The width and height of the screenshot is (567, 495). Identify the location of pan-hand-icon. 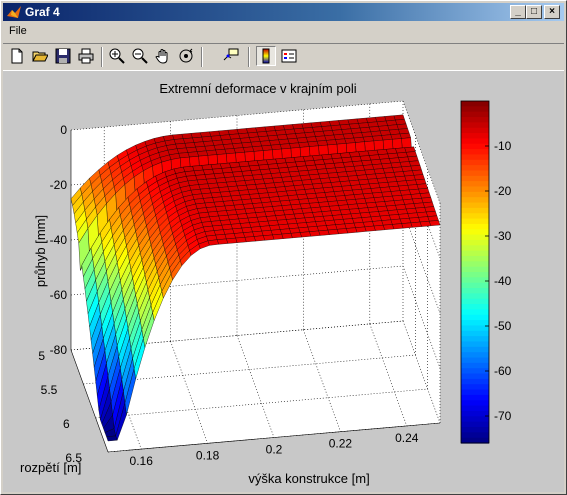
(161, 56).